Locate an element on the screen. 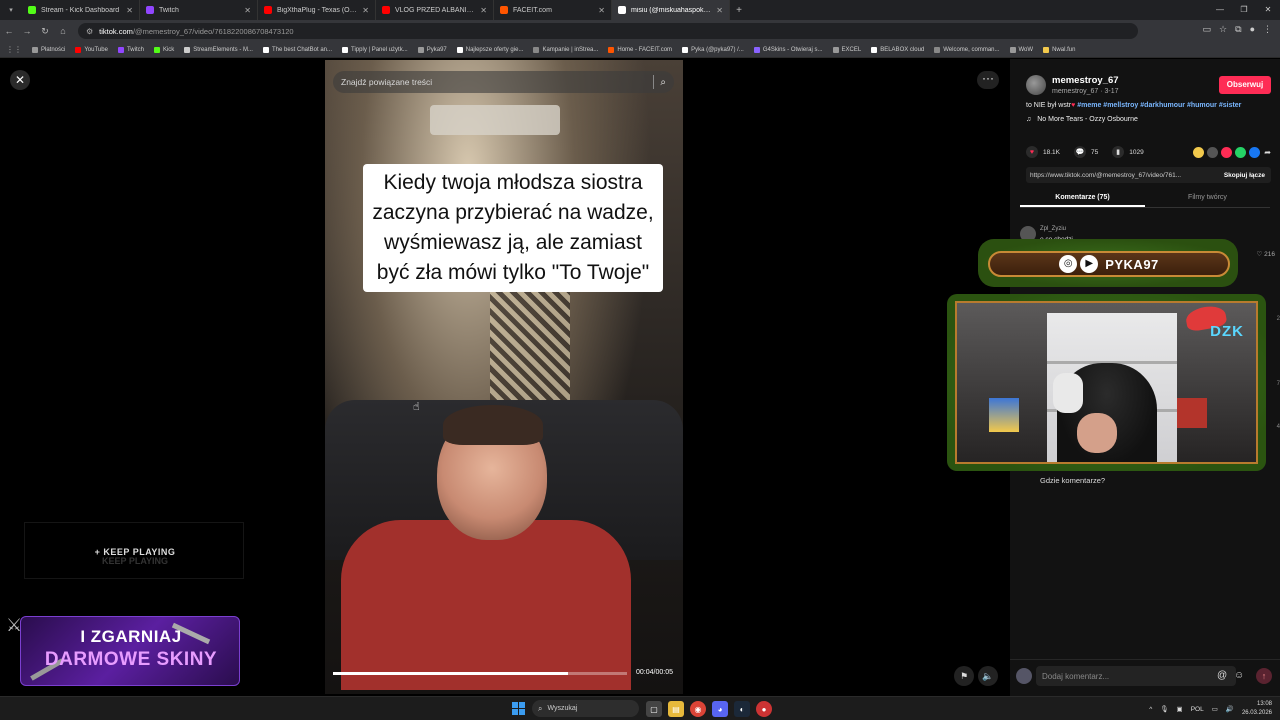 Image resolution: width=1280 pixels, height=720 pixels. copy-link-button: Skopiuj łącze is located at coordinates (1244, 175).